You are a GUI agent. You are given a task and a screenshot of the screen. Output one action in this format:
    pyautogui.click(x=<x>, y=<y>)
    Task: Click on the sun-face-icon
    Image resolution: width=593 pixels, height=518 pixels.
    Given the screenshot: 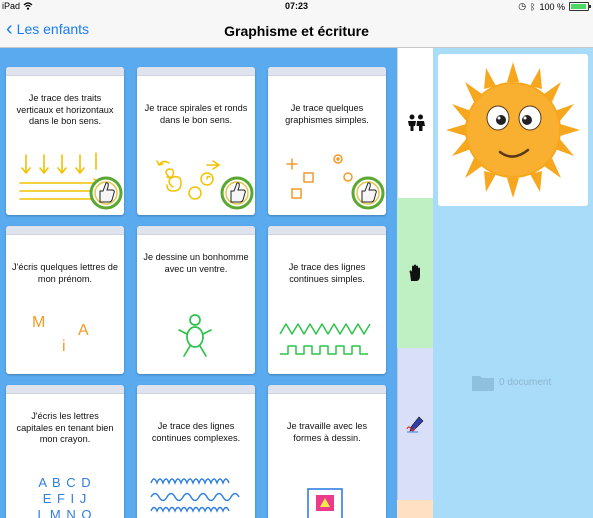 What is the action you would take?
    pyautogui.click(x=513, y=130)
    